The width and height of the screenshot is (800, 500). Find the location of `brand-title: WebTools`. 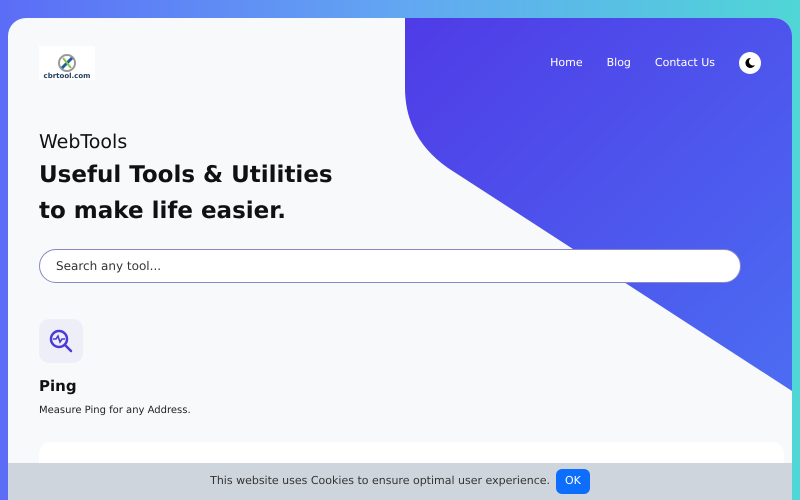

brand-title: WebTools is located at coordinates (83, 142).